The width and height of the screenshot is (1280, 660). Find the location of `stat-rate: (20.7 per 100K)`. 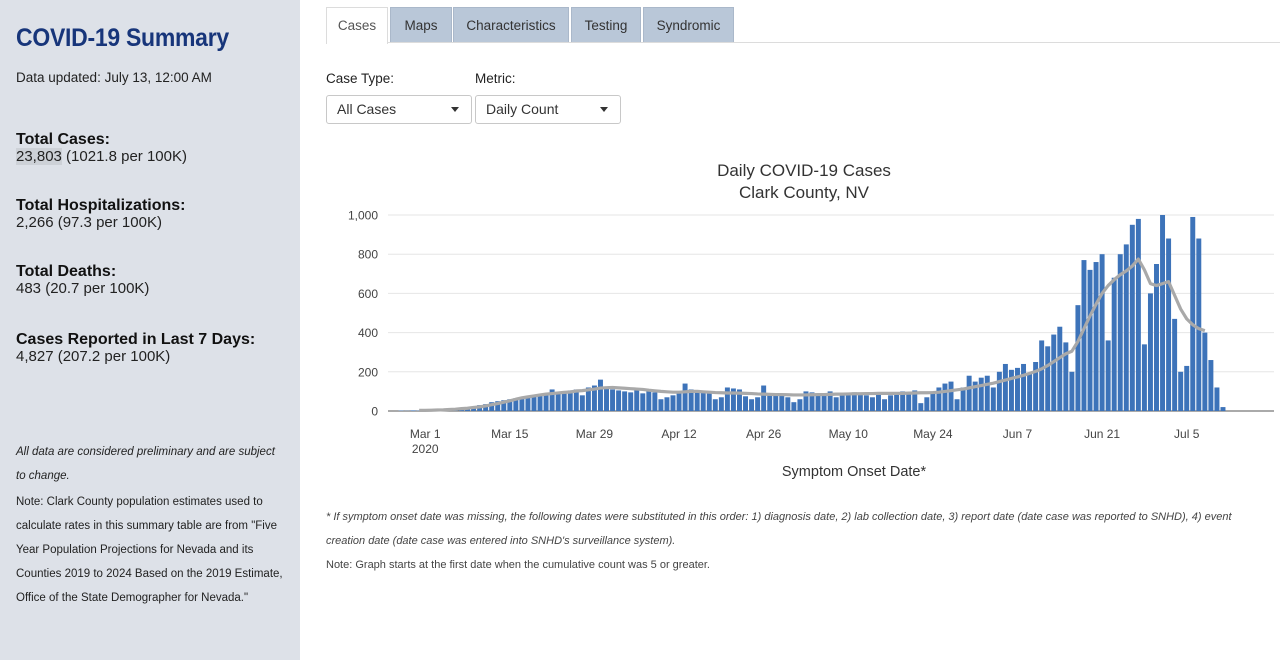

stat-rate: (20.7 per 100K) is located at coordinates (95, 288).